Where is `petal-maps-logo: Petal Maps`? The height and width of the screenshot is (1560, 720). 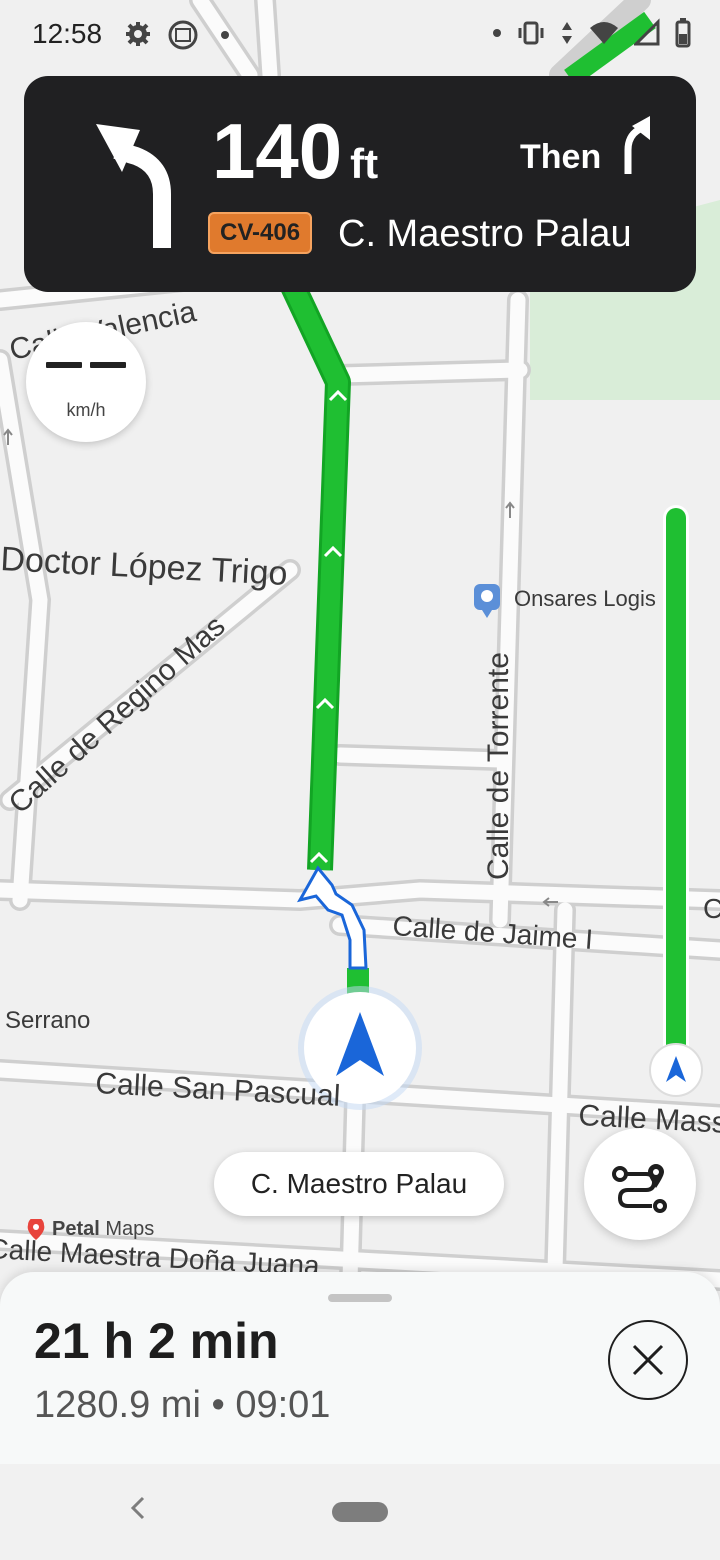 petal-maps-logo: Petal Maps is located at coordinates (90, 1229).